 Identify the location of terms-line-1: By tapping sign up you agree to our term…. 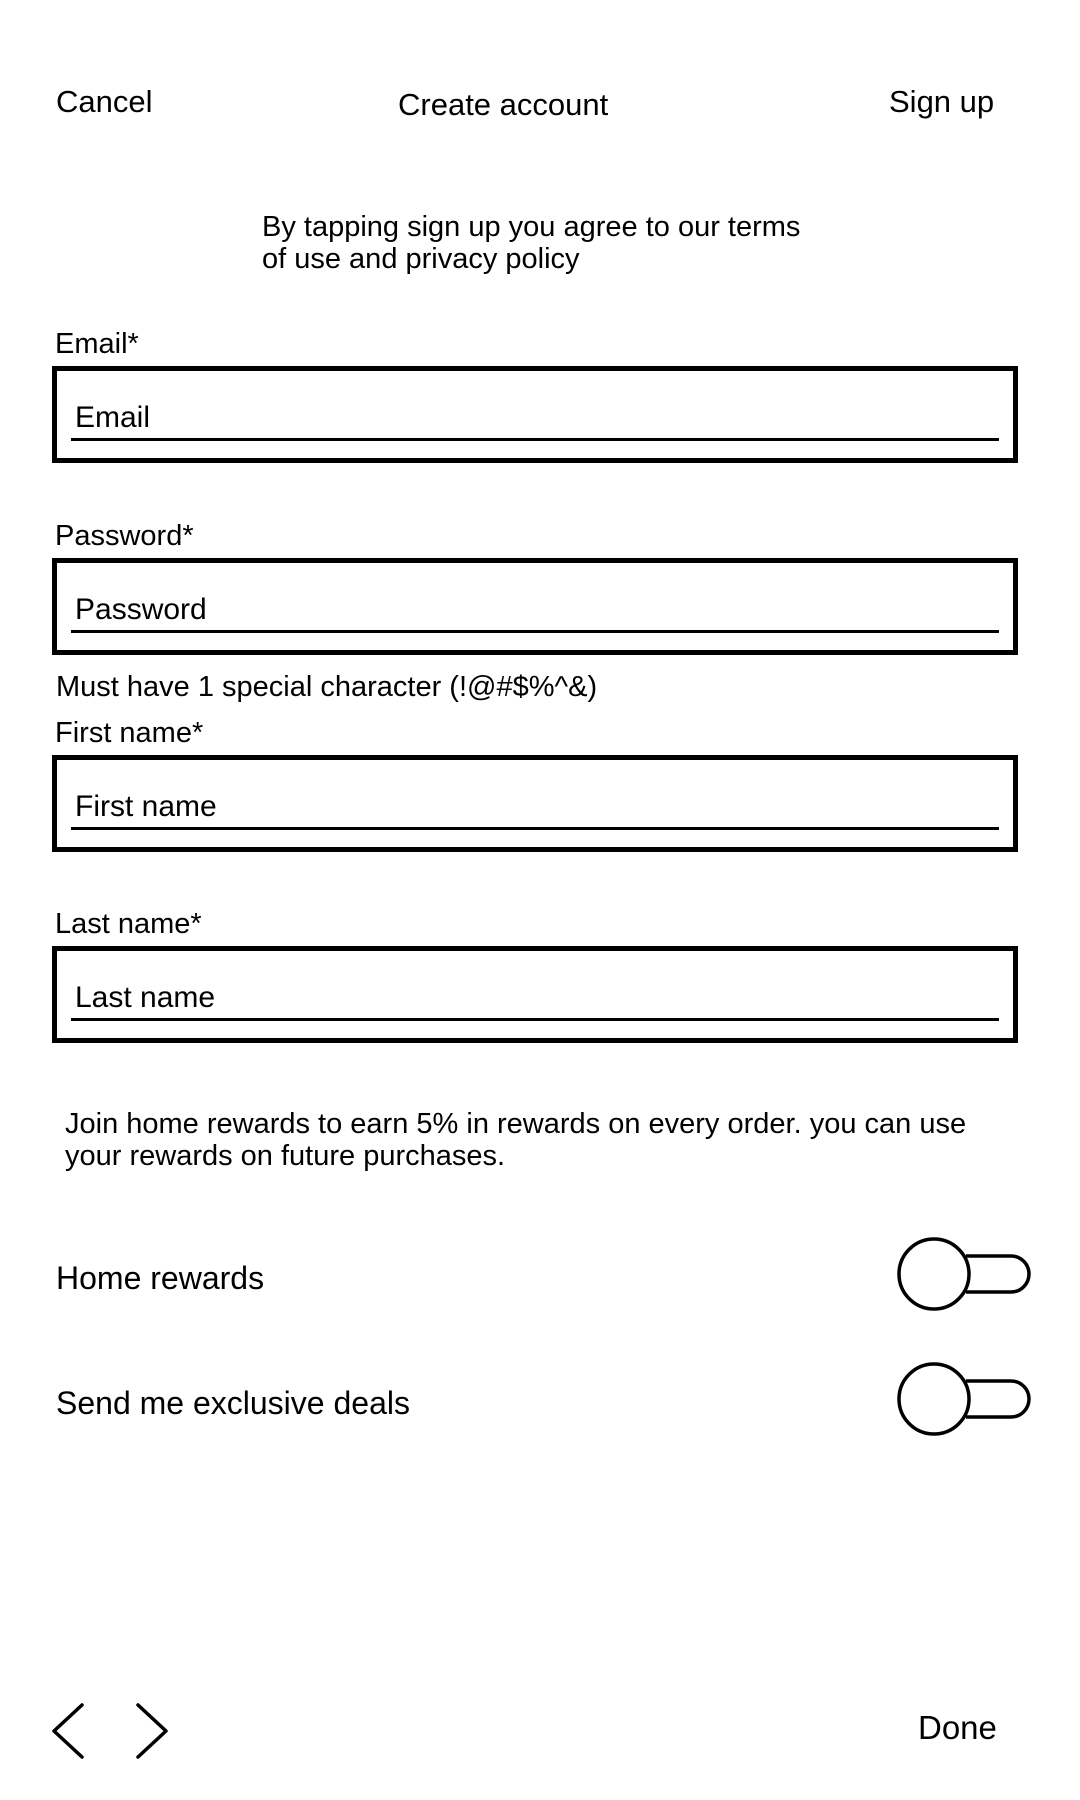
(531, 227).